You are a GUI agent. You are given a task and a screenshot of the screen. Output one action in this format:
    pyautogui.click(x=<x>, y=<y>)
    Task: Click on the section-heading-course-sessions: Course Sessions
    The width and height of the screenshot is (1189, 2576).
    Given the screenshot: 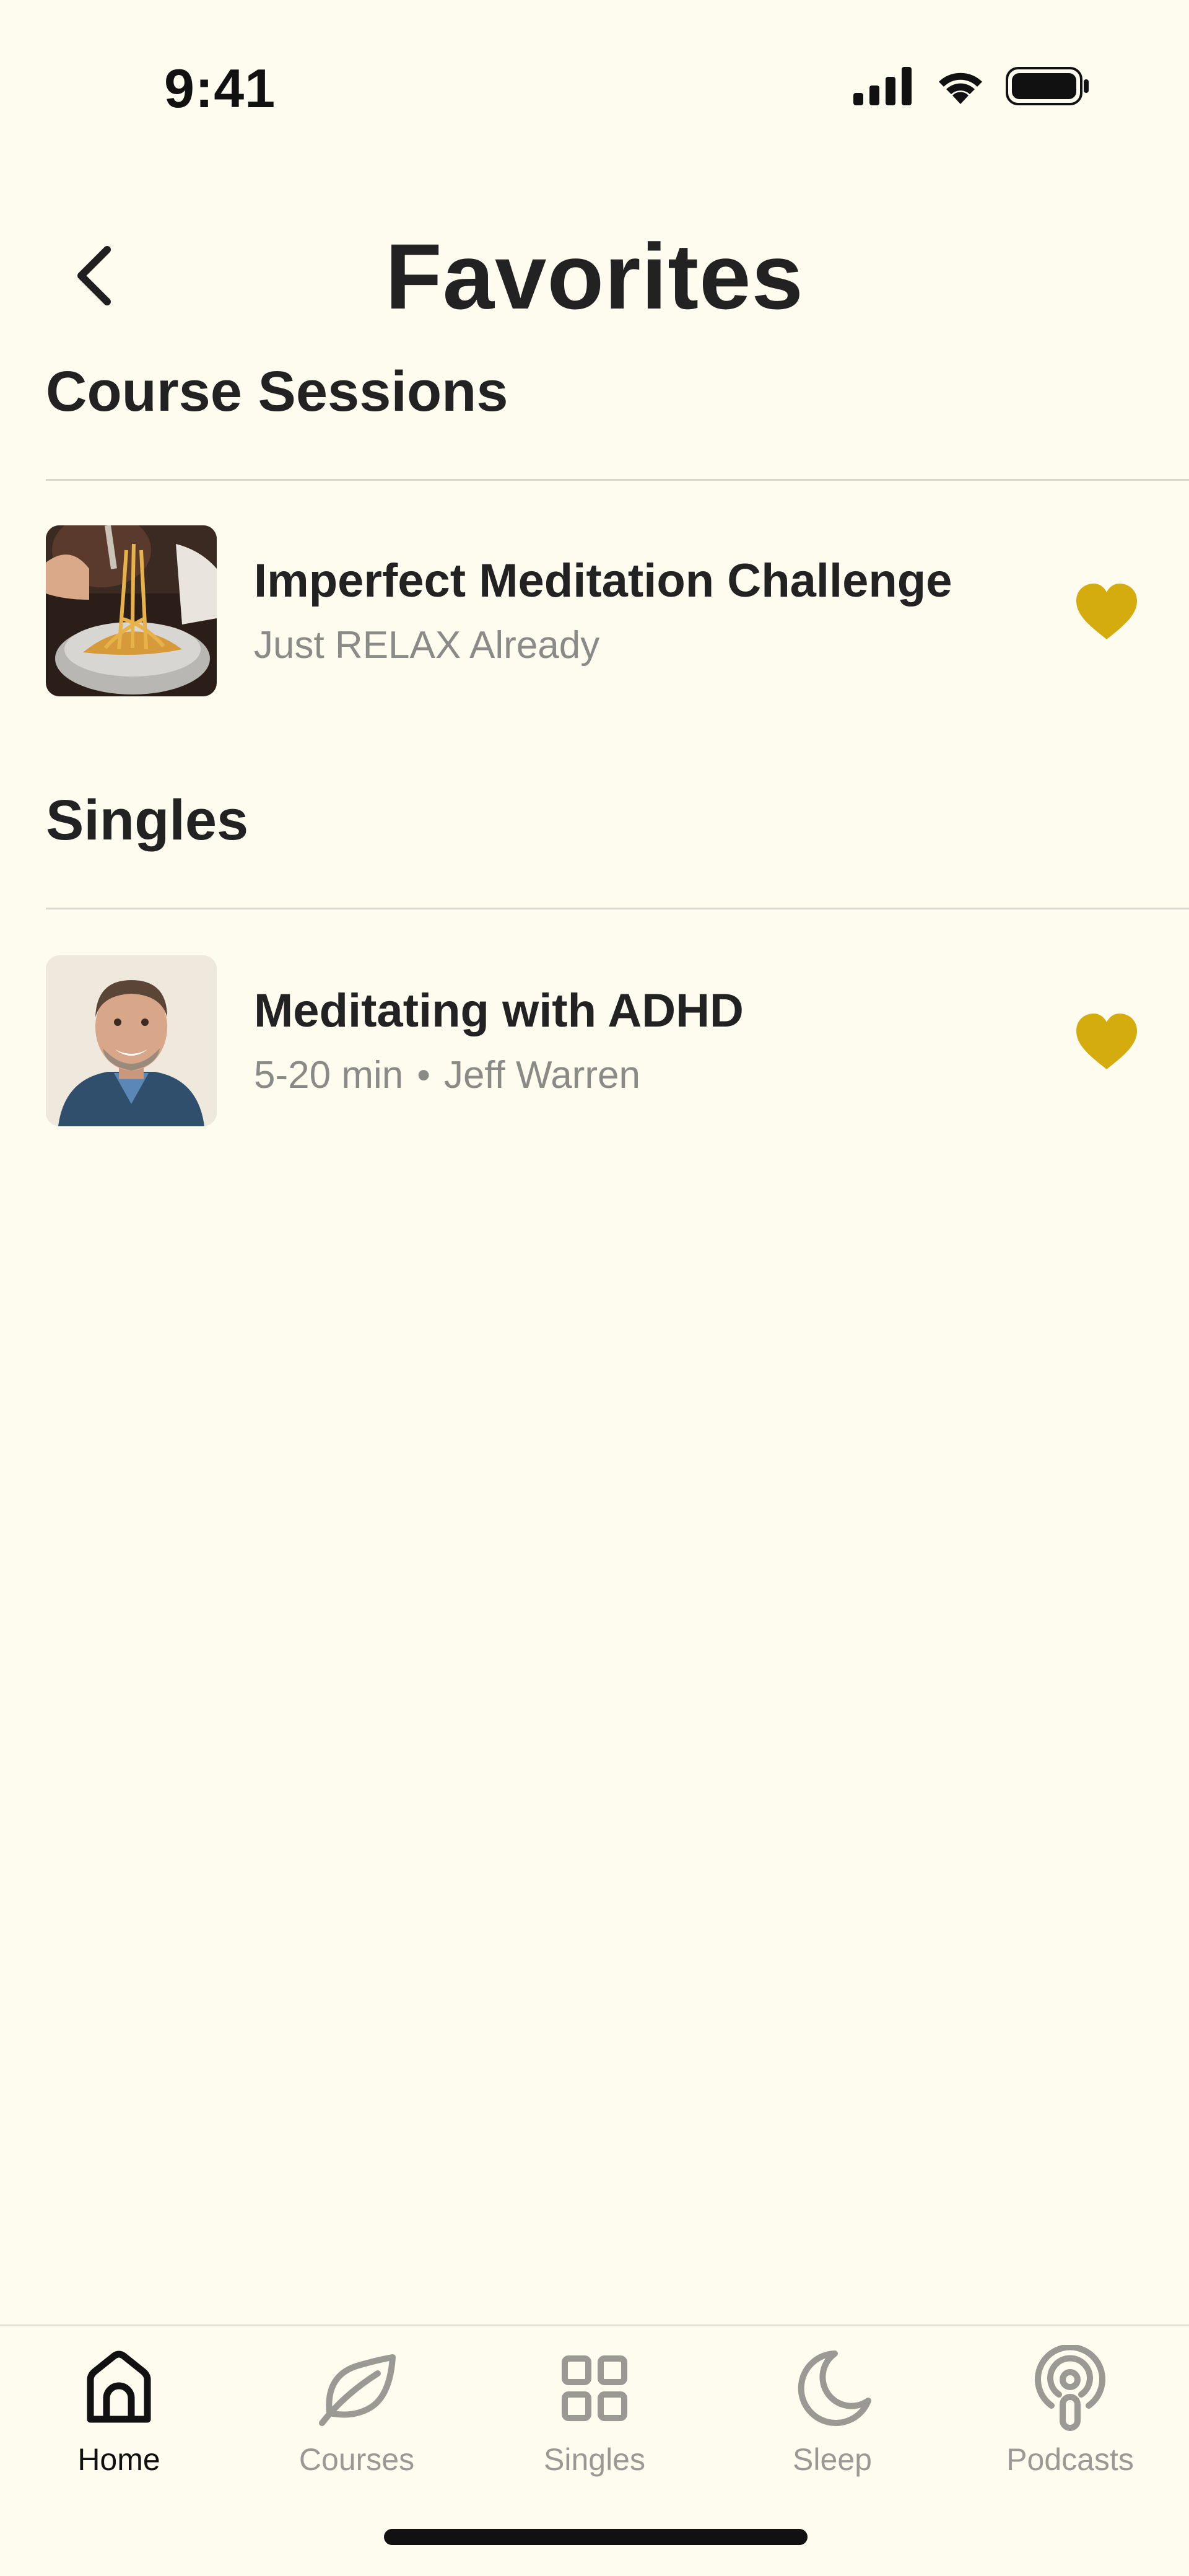 What is the action you would take?
    pyautogui.click(x=277, y=391)
    